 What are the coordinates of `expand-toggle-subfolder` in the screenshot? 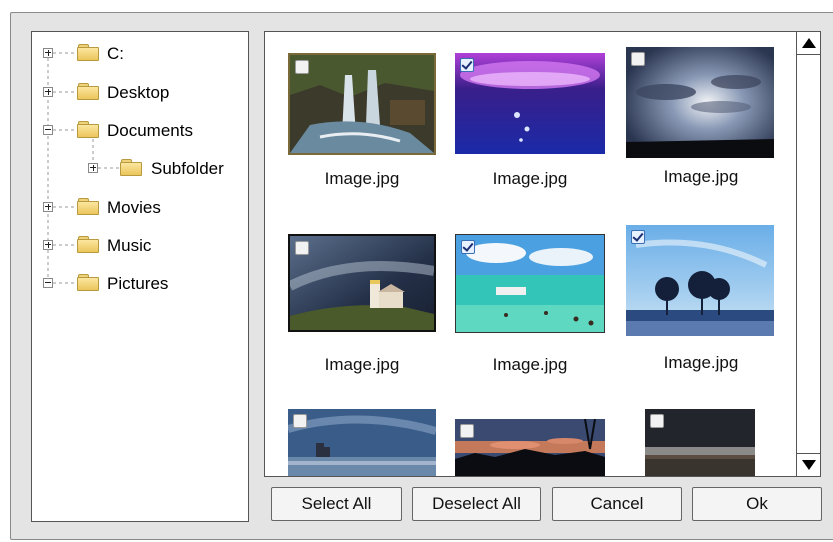 It's located at (93, 168).